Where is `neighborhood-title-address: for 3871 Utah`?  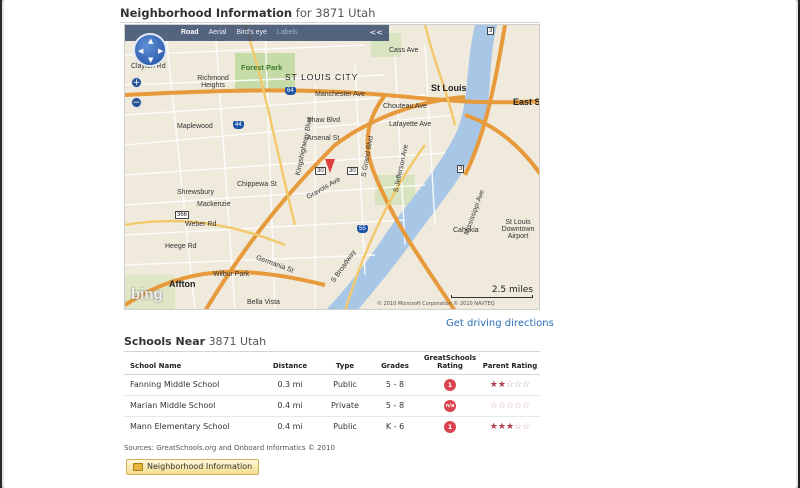
neighborhood-title-address: for 3871 Utah is located at coordinates (335, 13).